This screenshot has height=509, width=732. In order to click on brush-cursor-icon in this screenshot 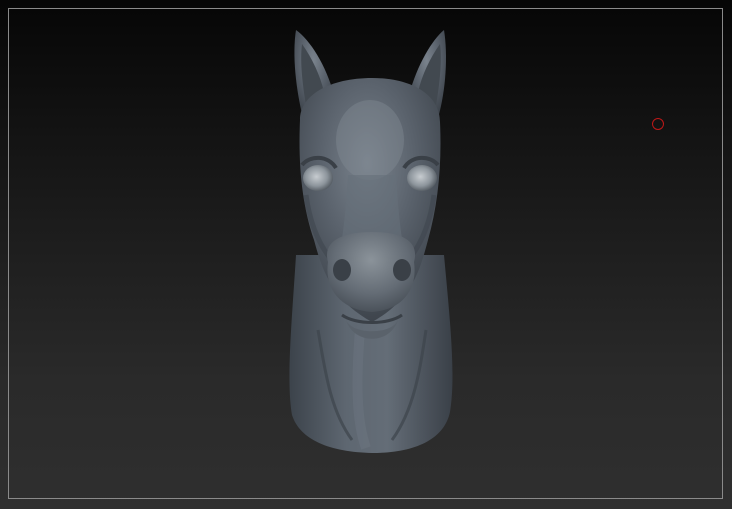, I will do `click(658, 124)`.